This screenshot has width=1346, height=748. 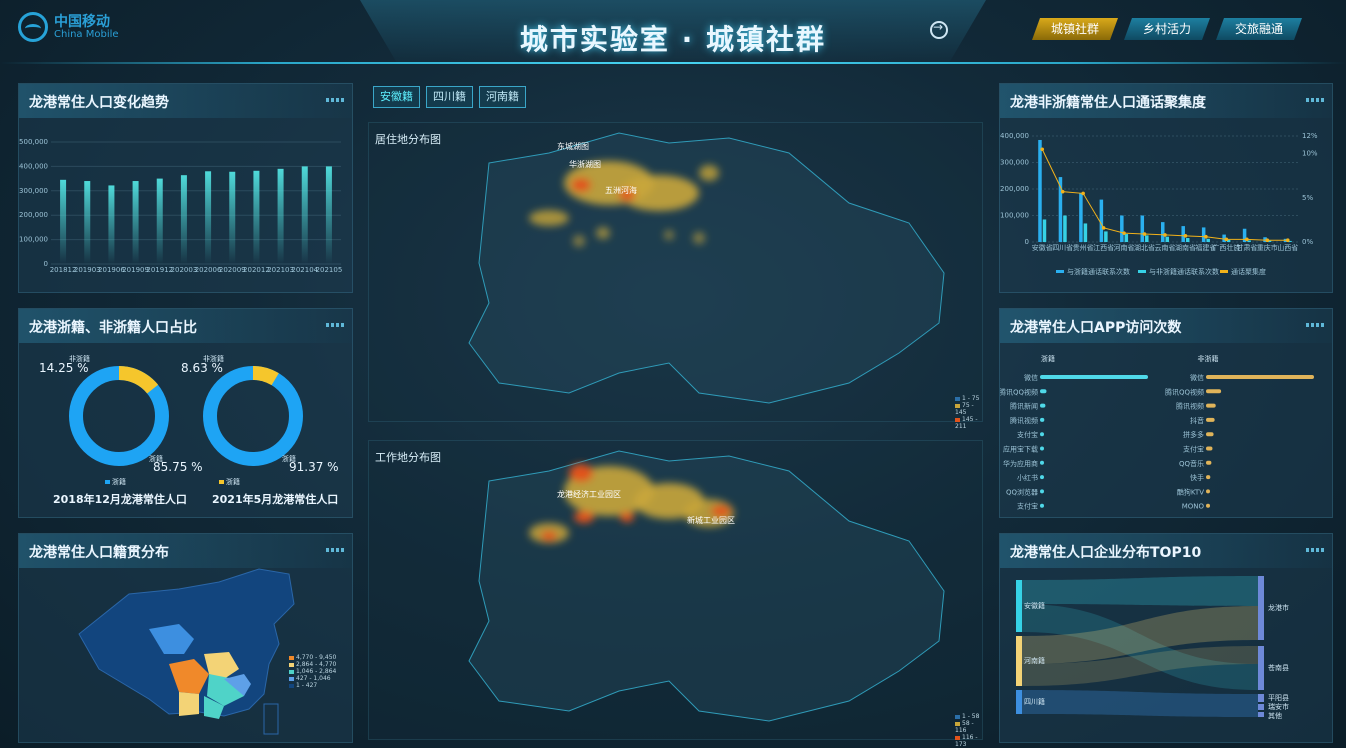 What do you see at coordinates (1190, 491) in the screenshot?
I see `app-right-label: 酷狗KTV` at bounding box center [1190, 491].